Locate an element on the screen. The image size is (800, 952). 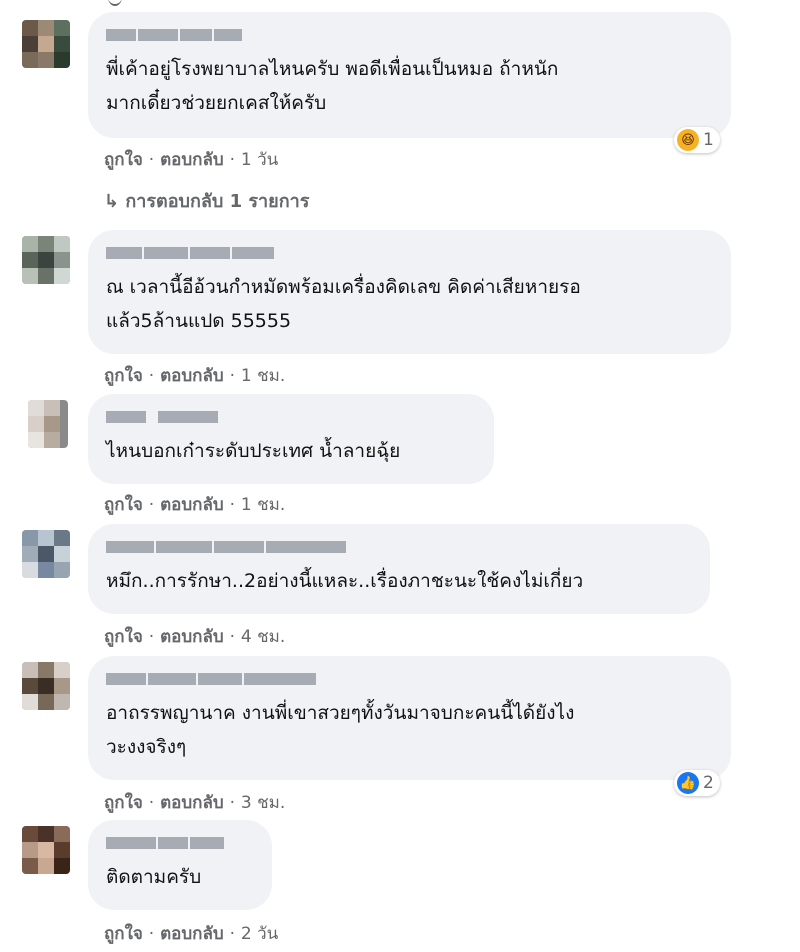
haha-icon: 😆 is located at coordinates (688, 140).